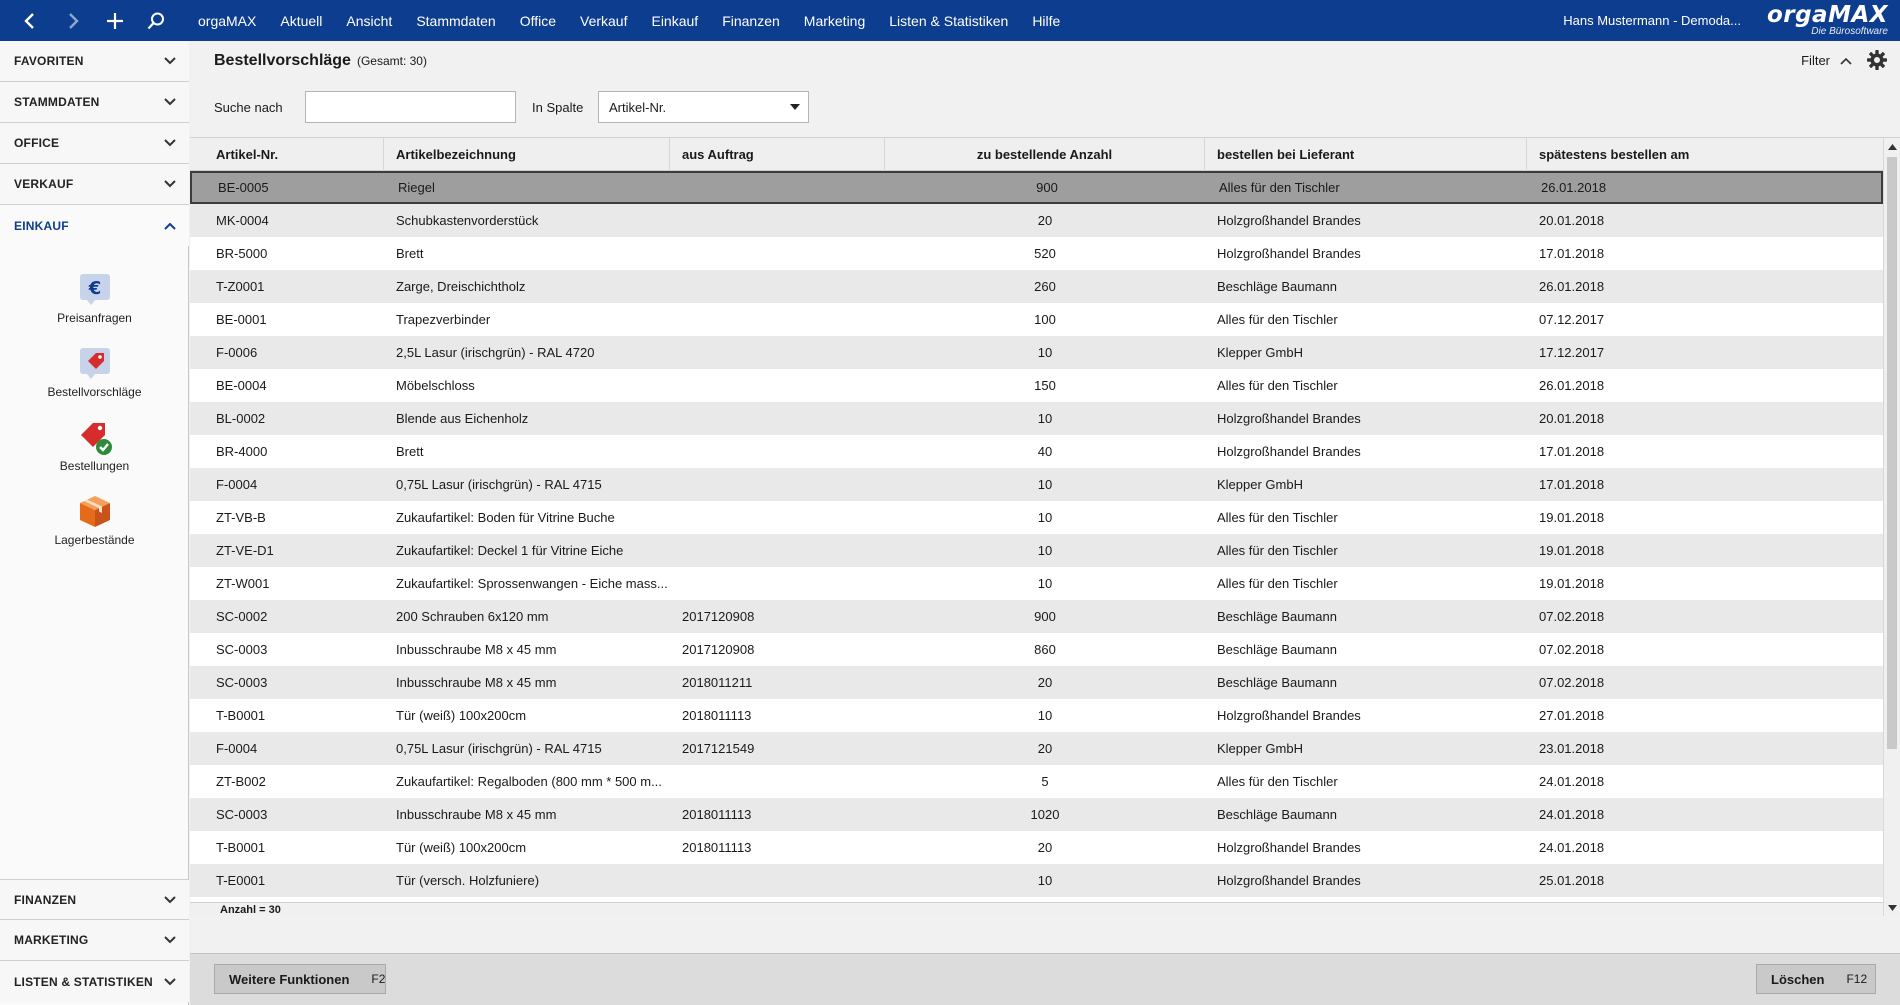 This screenshot has width=1900, height=1005. Describe the element at coordinates (948, 21) in the screenshot. I see `menu-item-listen-statistiken: Listen & Statistiken` at that location.